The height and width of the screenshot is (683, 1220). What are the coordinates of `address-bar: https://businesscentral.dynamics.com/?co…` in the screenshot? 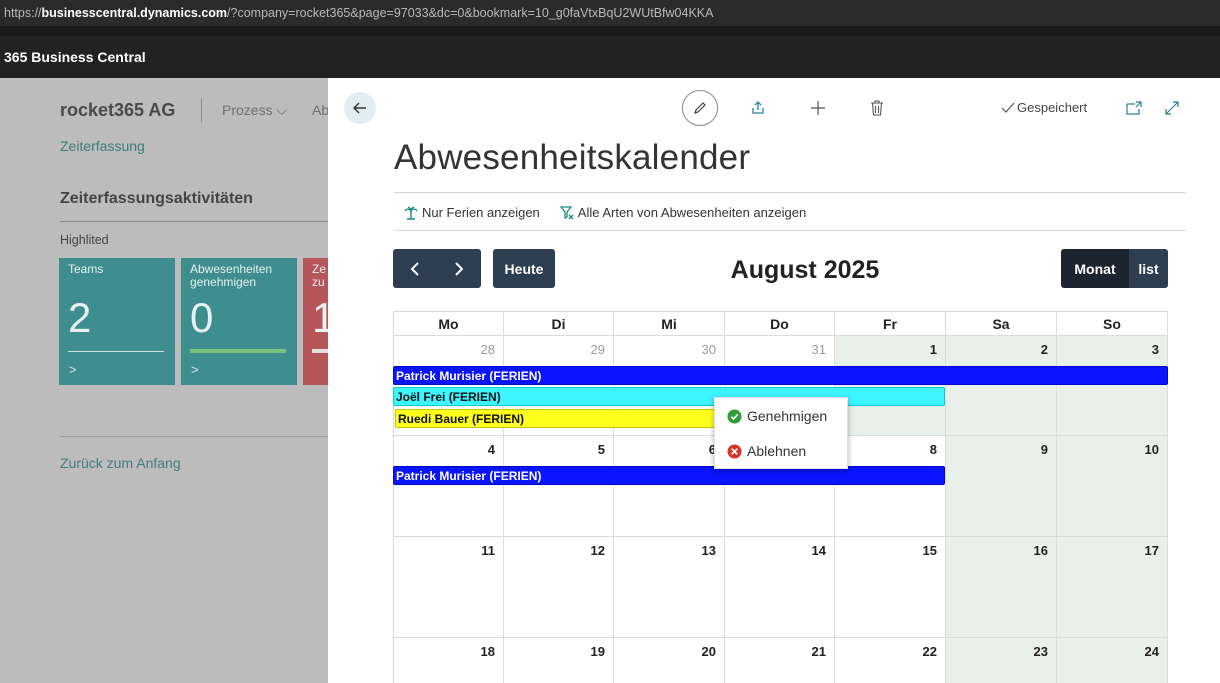 It's located at (610, 13).